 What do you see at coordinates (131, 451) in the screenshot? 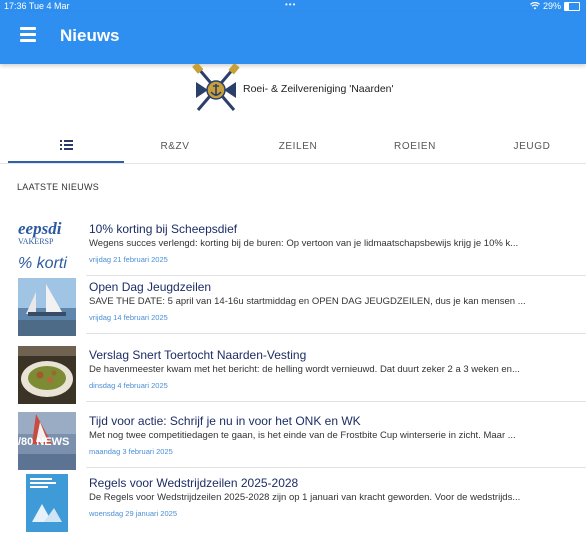
I see `news-date: maandag 3 februari 2025` at bounding box center [131, 451].